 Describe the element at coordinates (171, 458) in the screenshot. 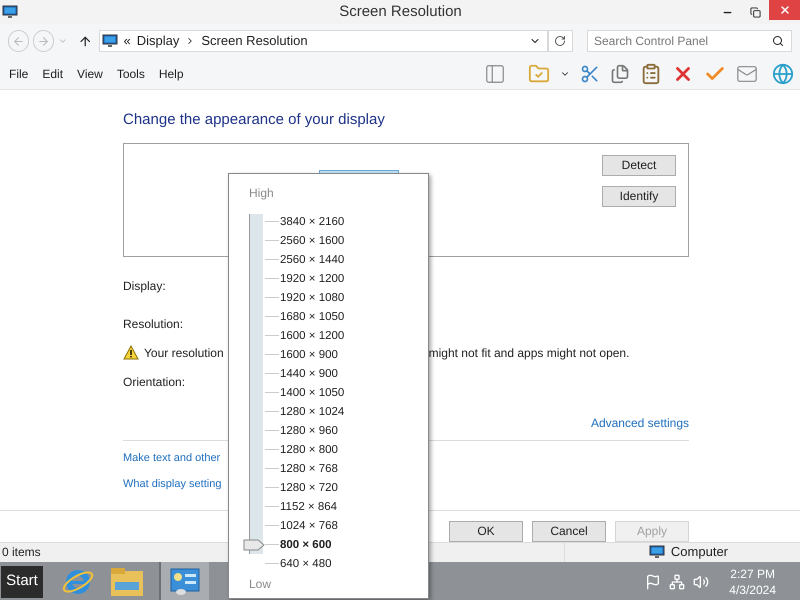

I see `help-link: Make text and other` at that location.